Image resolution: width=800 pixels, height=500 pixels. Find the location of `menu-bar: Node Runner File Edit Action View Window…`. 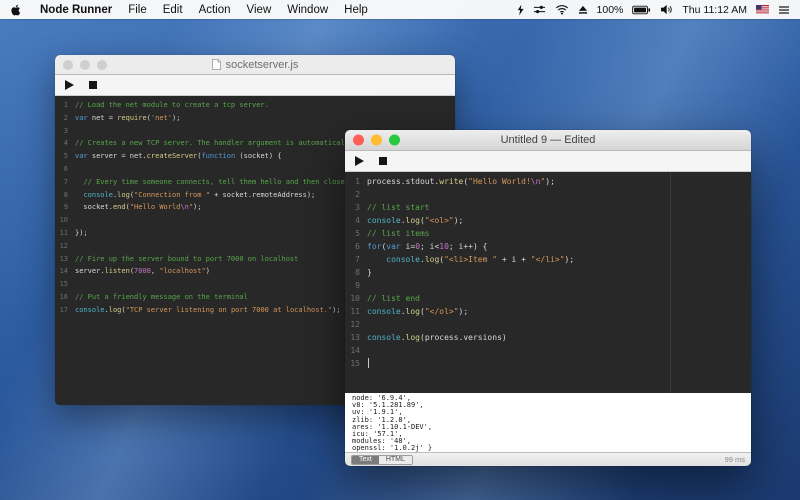

menu-bar: Node Runner File Edit Action View Window… is located at coordinates (400, 9).